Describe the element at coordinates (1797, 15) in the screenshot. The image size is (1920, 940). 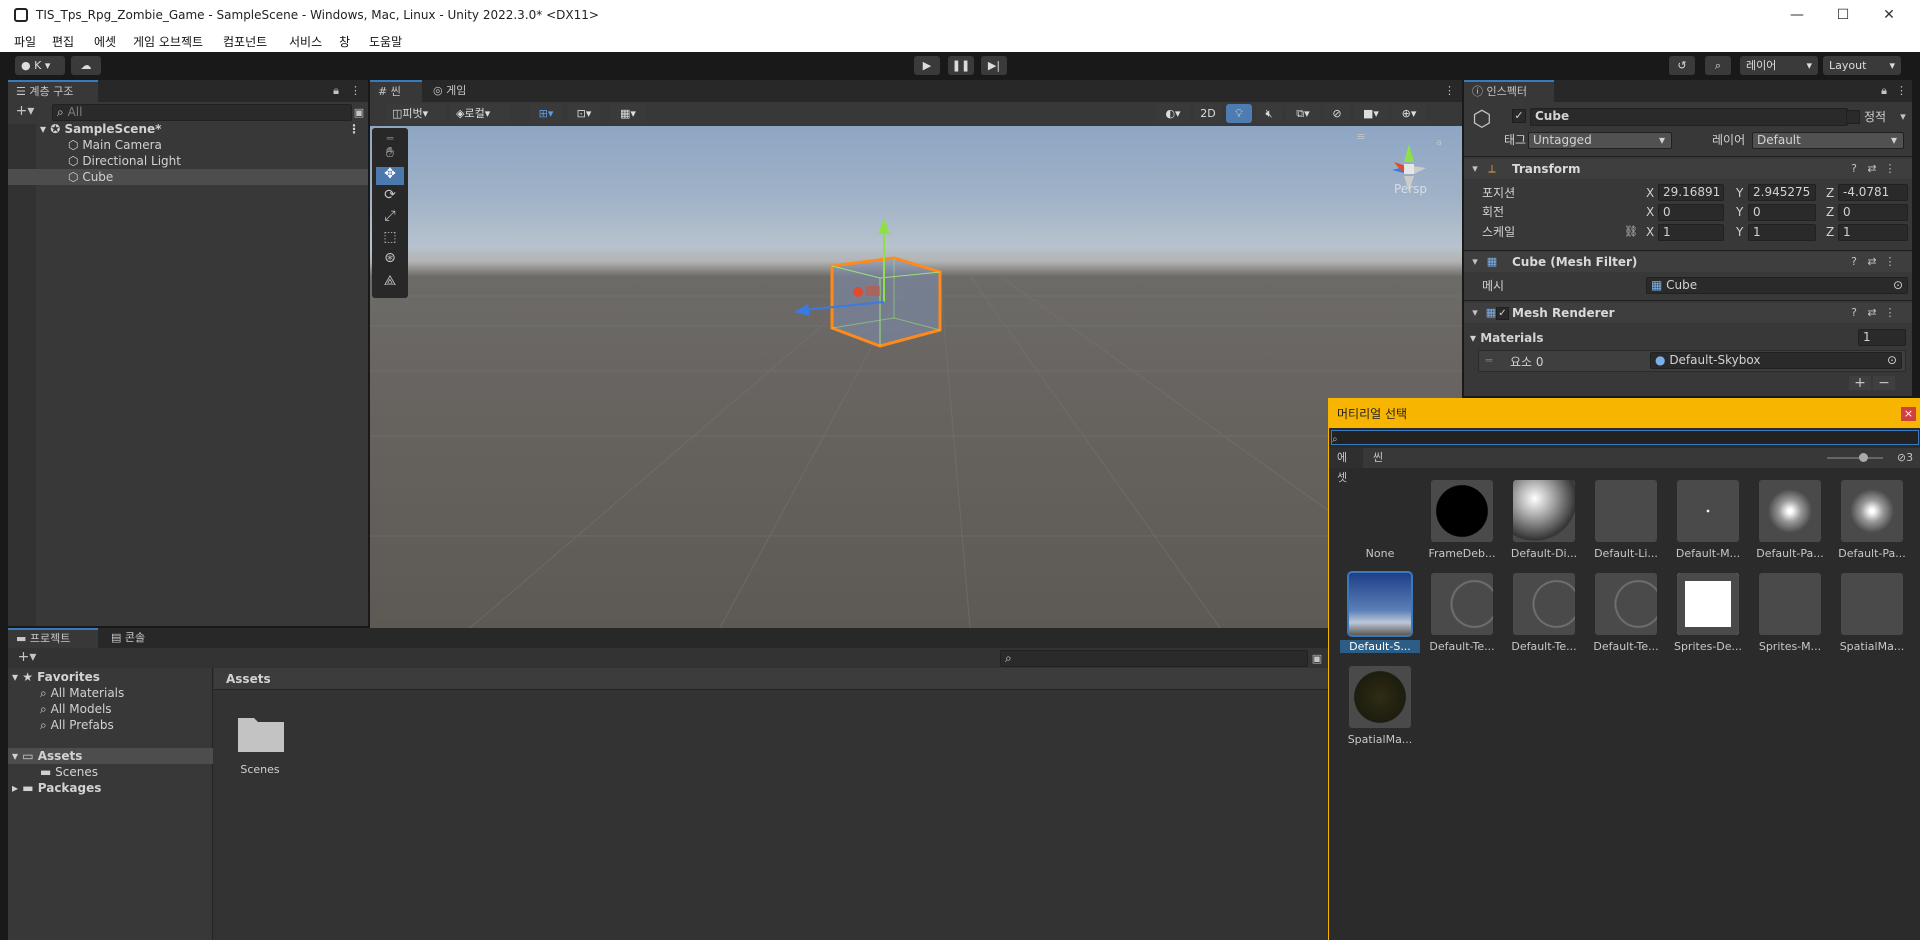
I see `minimize-button: —` at that location.